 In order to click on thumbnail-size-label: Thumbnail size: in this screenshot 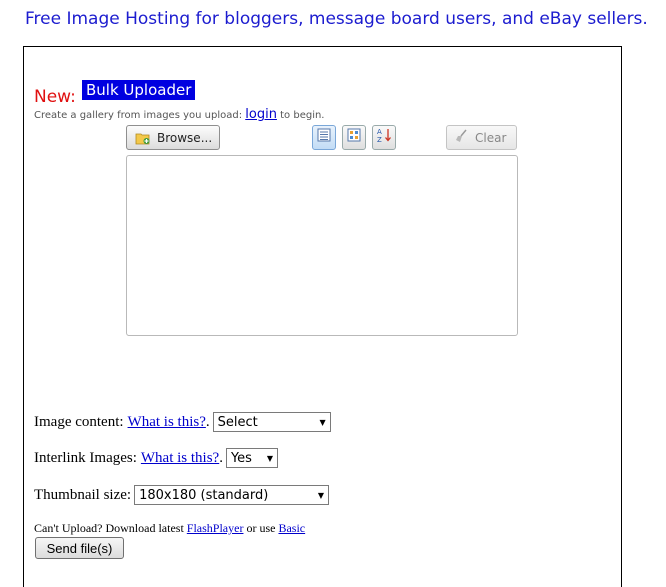, I will do `click(83, 494)`.